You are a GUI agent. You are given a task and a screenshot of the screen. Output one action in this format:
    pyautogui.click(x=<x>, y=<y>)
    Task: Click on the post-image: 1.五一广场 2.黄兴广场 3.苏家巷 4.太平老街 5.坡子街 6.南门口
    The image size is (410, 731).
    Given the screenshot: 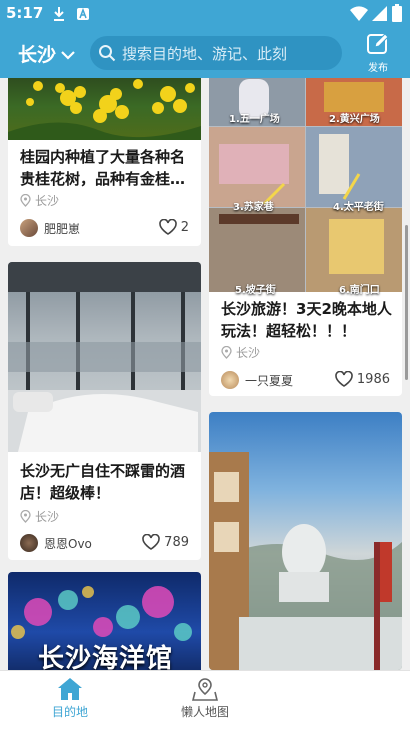 What is the action you would take?
    pyautogui.click(x=305, y=187)
    